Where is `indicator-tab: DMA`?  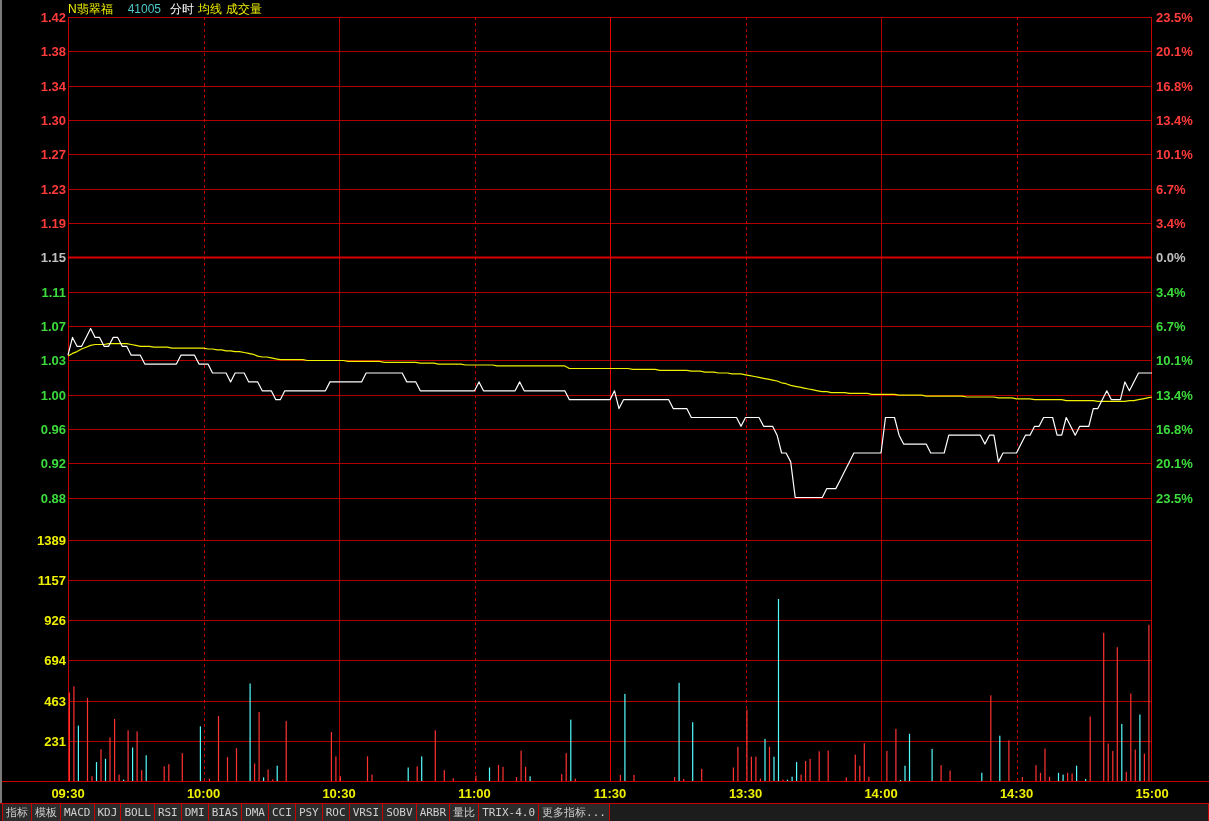 indicator-tab: DMA is located at coordinates (255, 812).